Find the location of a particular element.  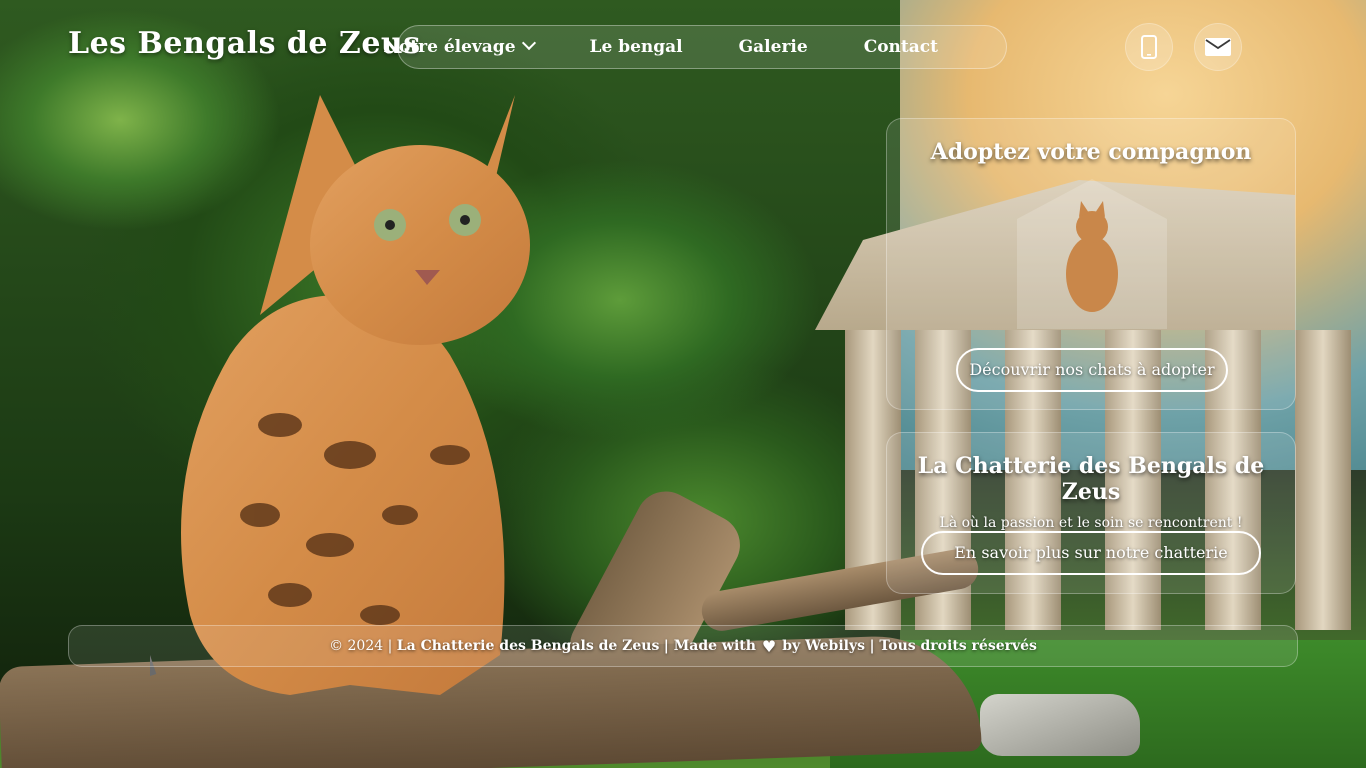

main-nav: Notre élevage Le bengal Galerie Contact is located at coordinates (695, 47).